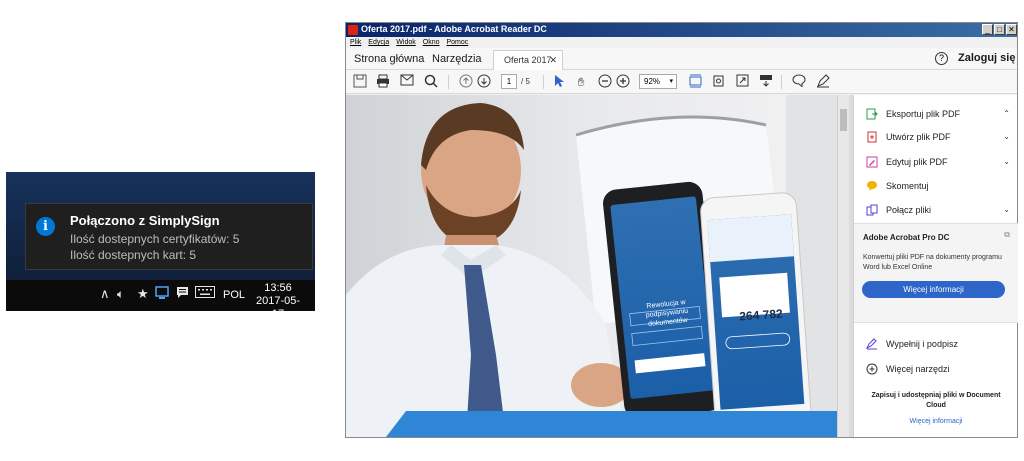  I want to click on tool-create-pdf: Utwórz plik PDF ⌄, so click(940, 137).